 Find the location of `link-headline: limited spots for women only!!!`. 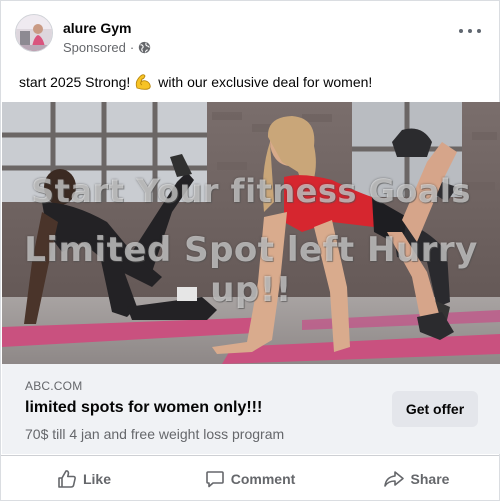

link-headline: limited spots for women only!!! is located at coordinates (143, 408).